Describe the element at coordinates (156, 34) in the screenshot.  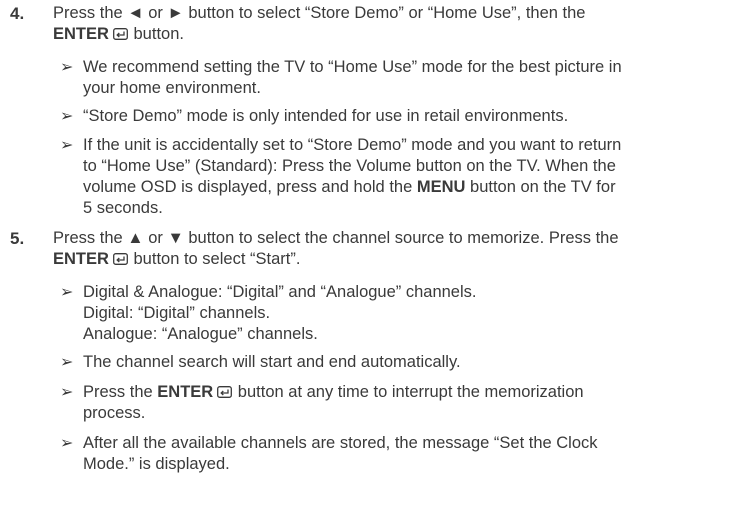
I see `instruction-text-end: button.` at that location.